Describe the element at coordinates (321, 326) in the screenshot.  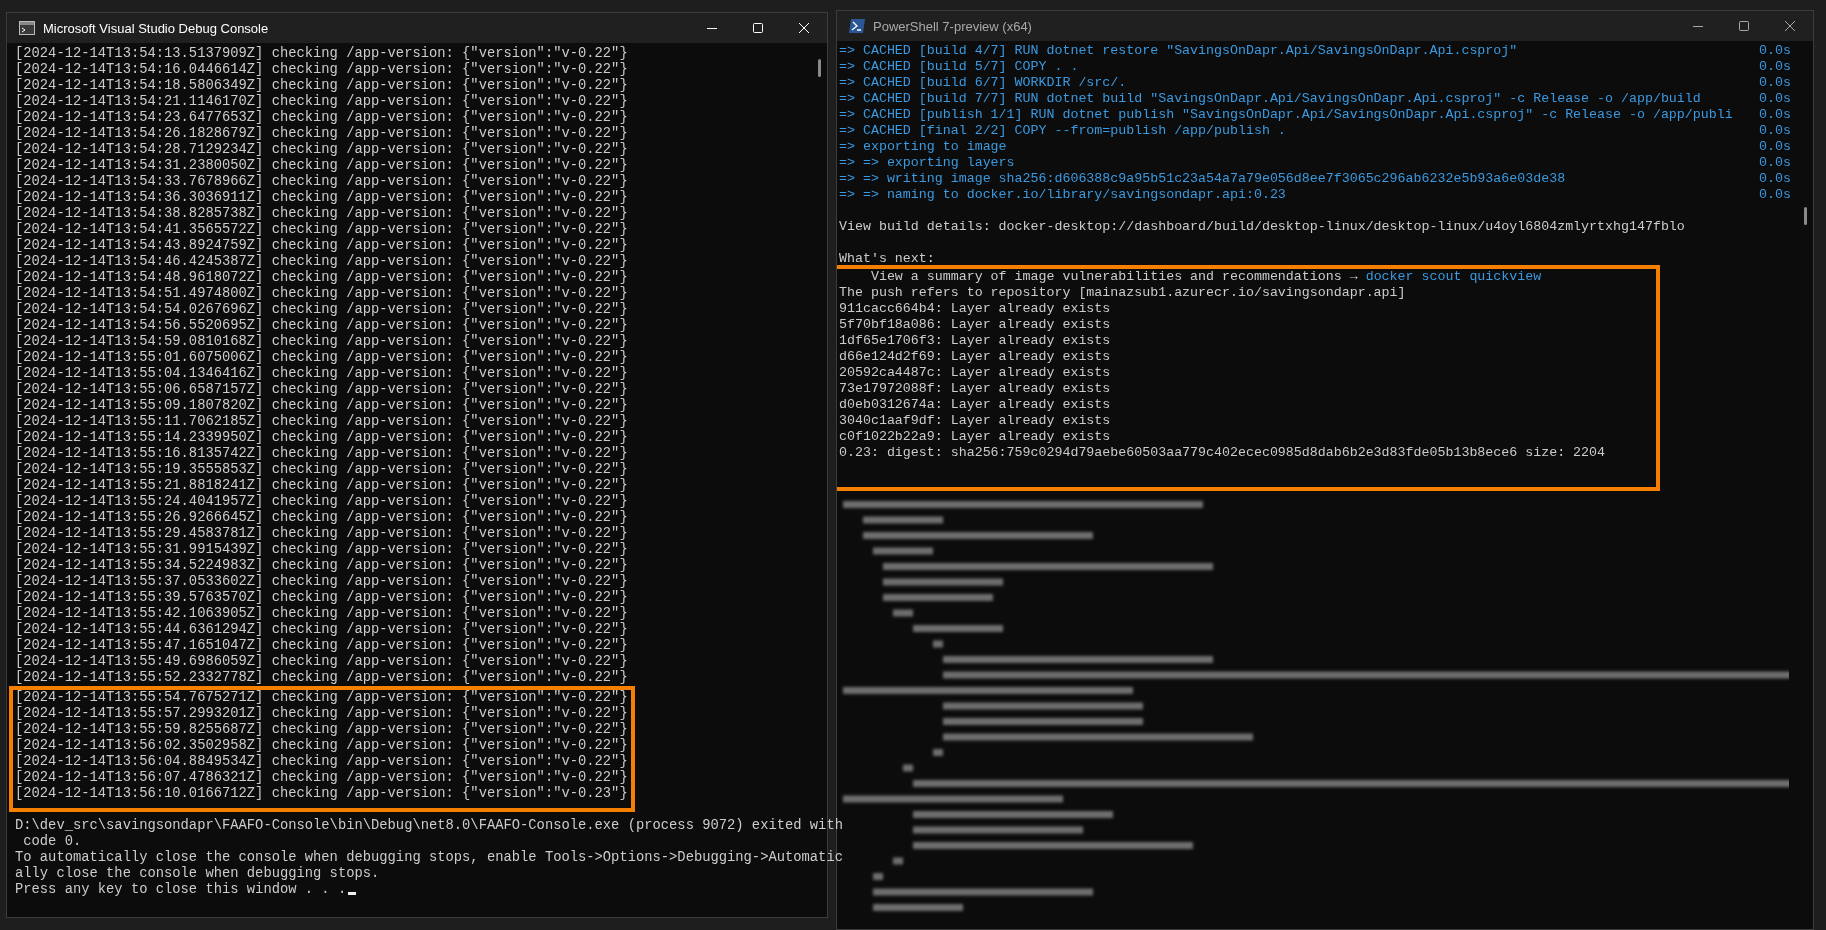
I see `log-line: [2024-12-14T13:54:56.5520695Z] checking /app-version: {"version":"v-0.22"}` at that location.